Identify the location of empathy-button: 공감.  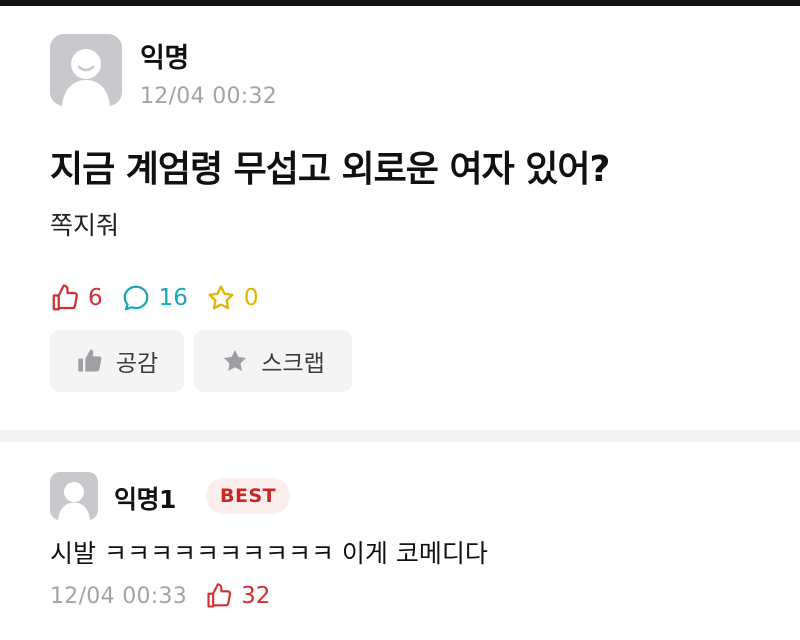
(117, 361).